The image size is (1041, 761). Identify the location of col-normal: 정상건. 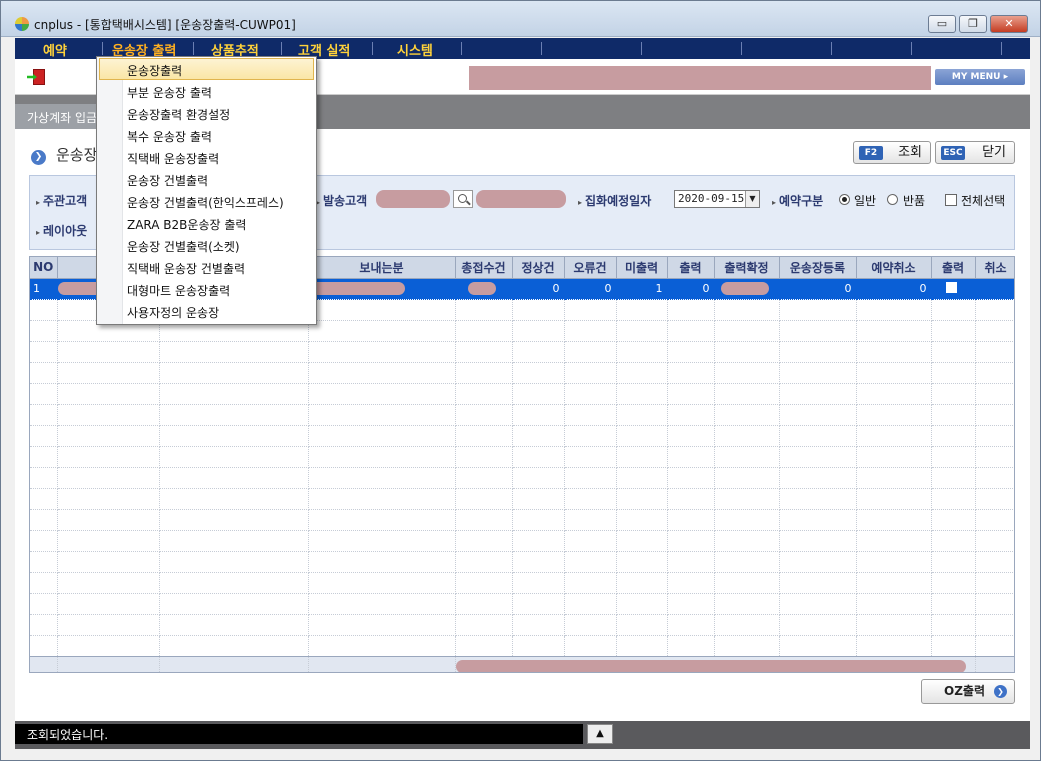
(538, 268).